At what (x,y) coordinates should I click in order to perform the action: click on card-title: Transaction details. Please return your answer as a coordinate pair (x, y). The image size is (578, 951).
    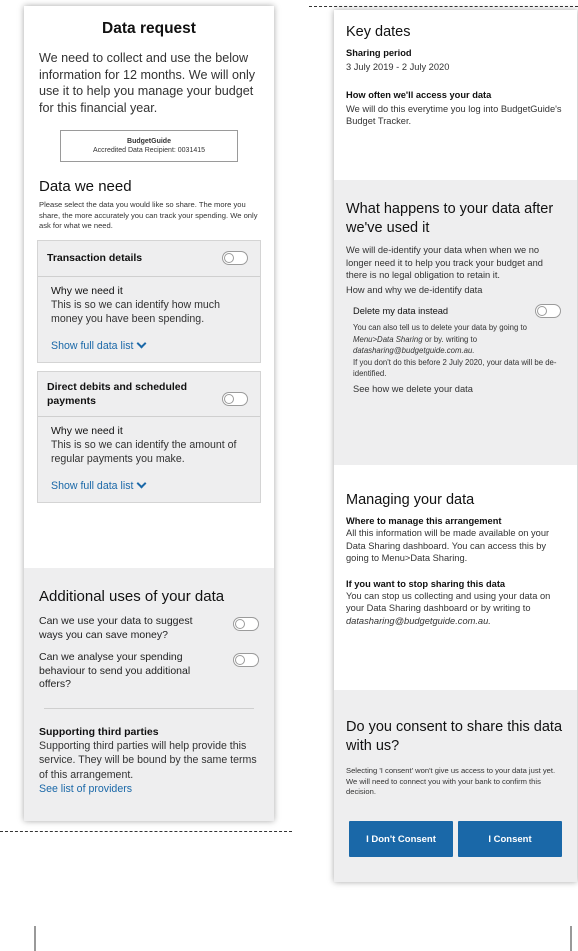
    Looking at the image, I should click on (95, 258).